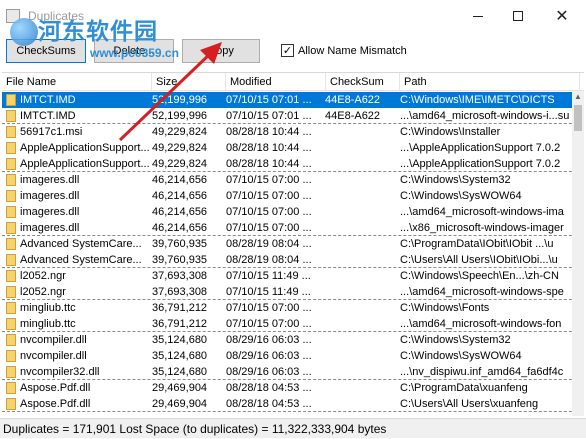  What do you see at coordinates (78, 228) in the screenshot?
I see `file-name-cell: imageres.dll` at bounding box center [78, 228].